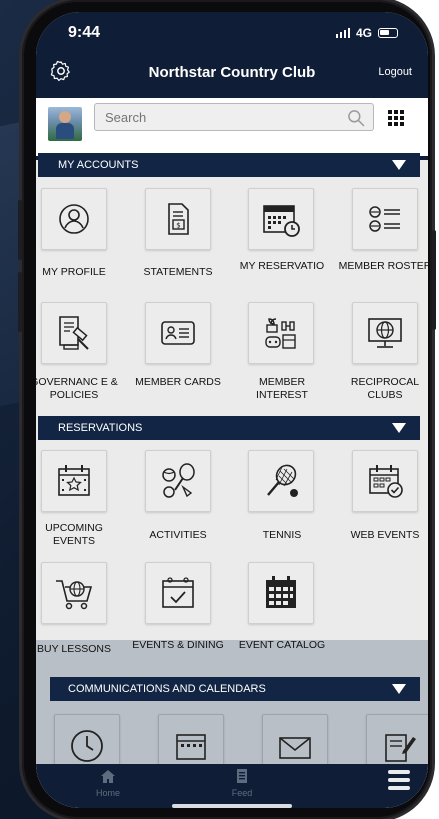 Image resolution: width=439 pixels, height=819 pixels. Describe the element at coordinates (74, 272) in the screenshot. I see `my-profile-label: MY PROFILE` at that location.